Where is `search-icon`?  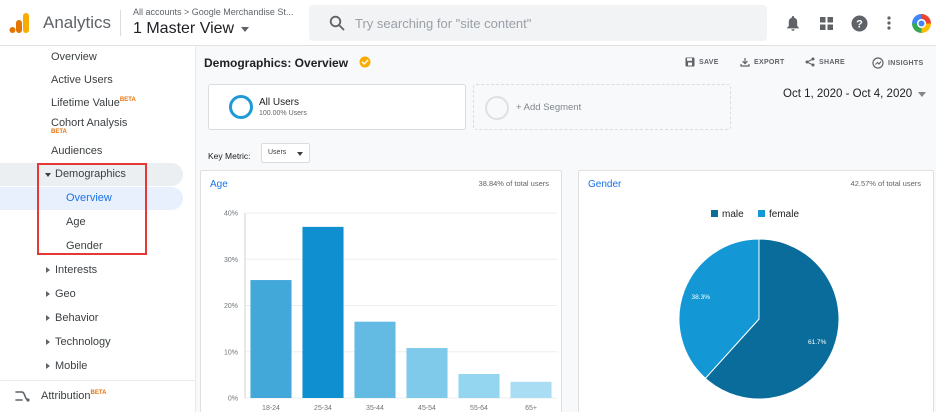
search-icon is located at coordinates (337, 23).